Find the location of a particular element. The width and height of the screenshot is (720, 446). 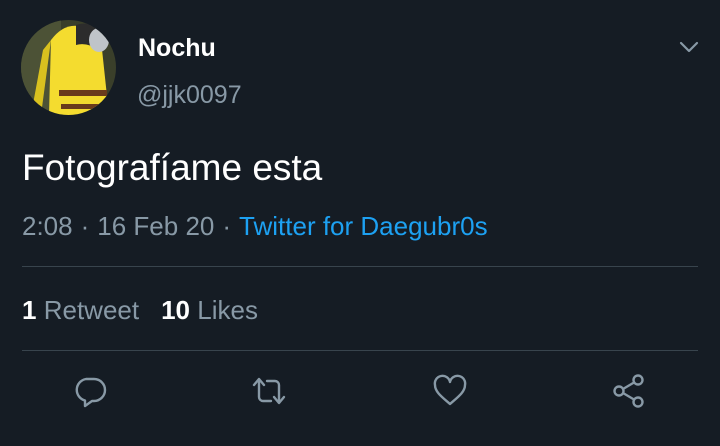

like-button is located at coordinates (450, 391).